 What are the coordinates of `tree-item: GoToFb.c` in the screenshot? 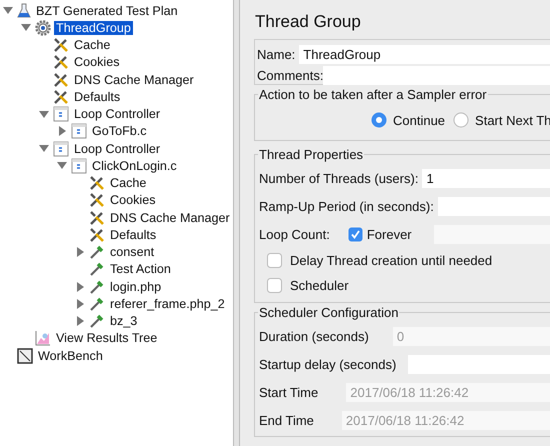 It's located at (119, 131).